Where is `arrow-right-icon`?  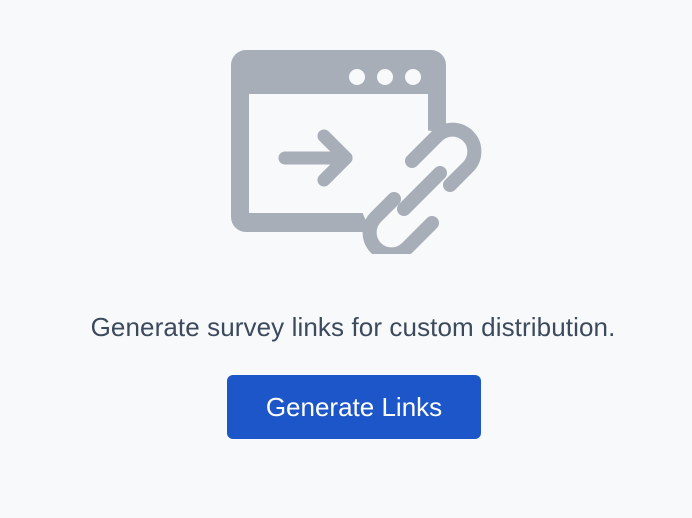
arrow-right-icon is located at coordinates (315, 158).